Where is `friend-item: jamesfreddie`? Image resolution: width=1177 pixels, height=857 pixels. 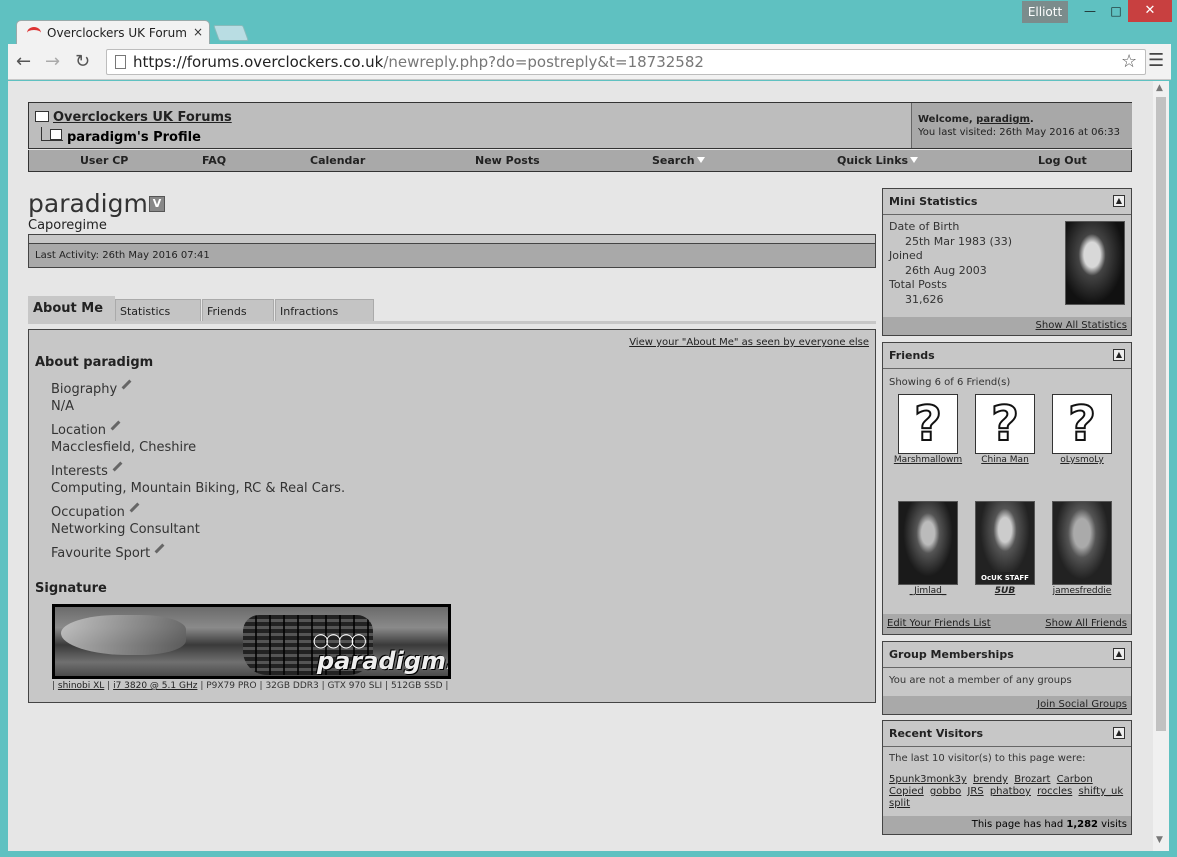
friend-item: jamesfreddie is located at coordinates (1082, 548).